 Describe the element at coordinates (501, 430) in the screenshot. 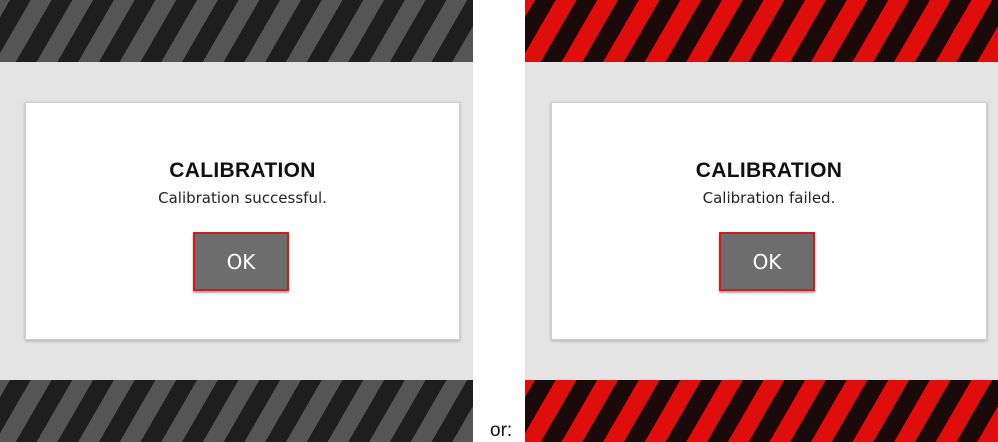

I see `separator-text: or:` at that location.